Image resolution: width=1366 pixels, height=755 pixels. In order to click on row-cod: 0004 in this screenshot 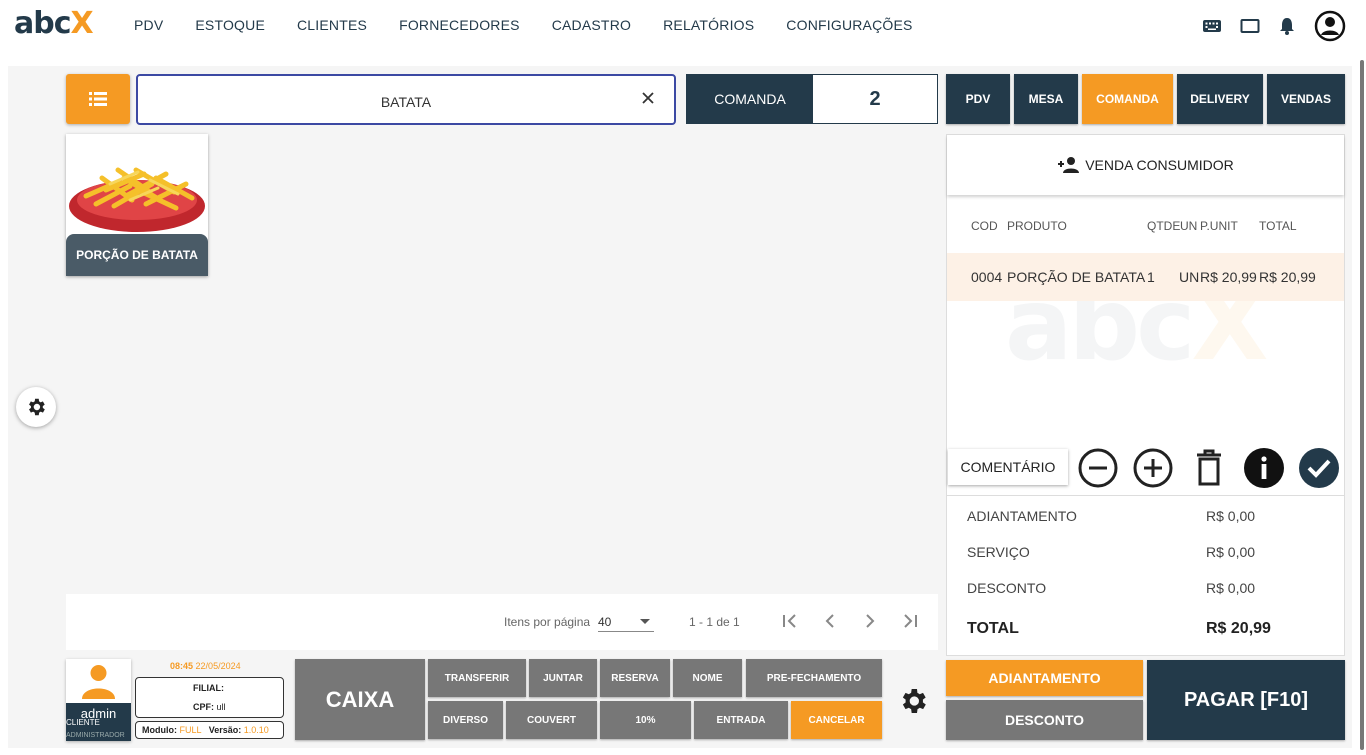, I will do `click(987, 277)`.